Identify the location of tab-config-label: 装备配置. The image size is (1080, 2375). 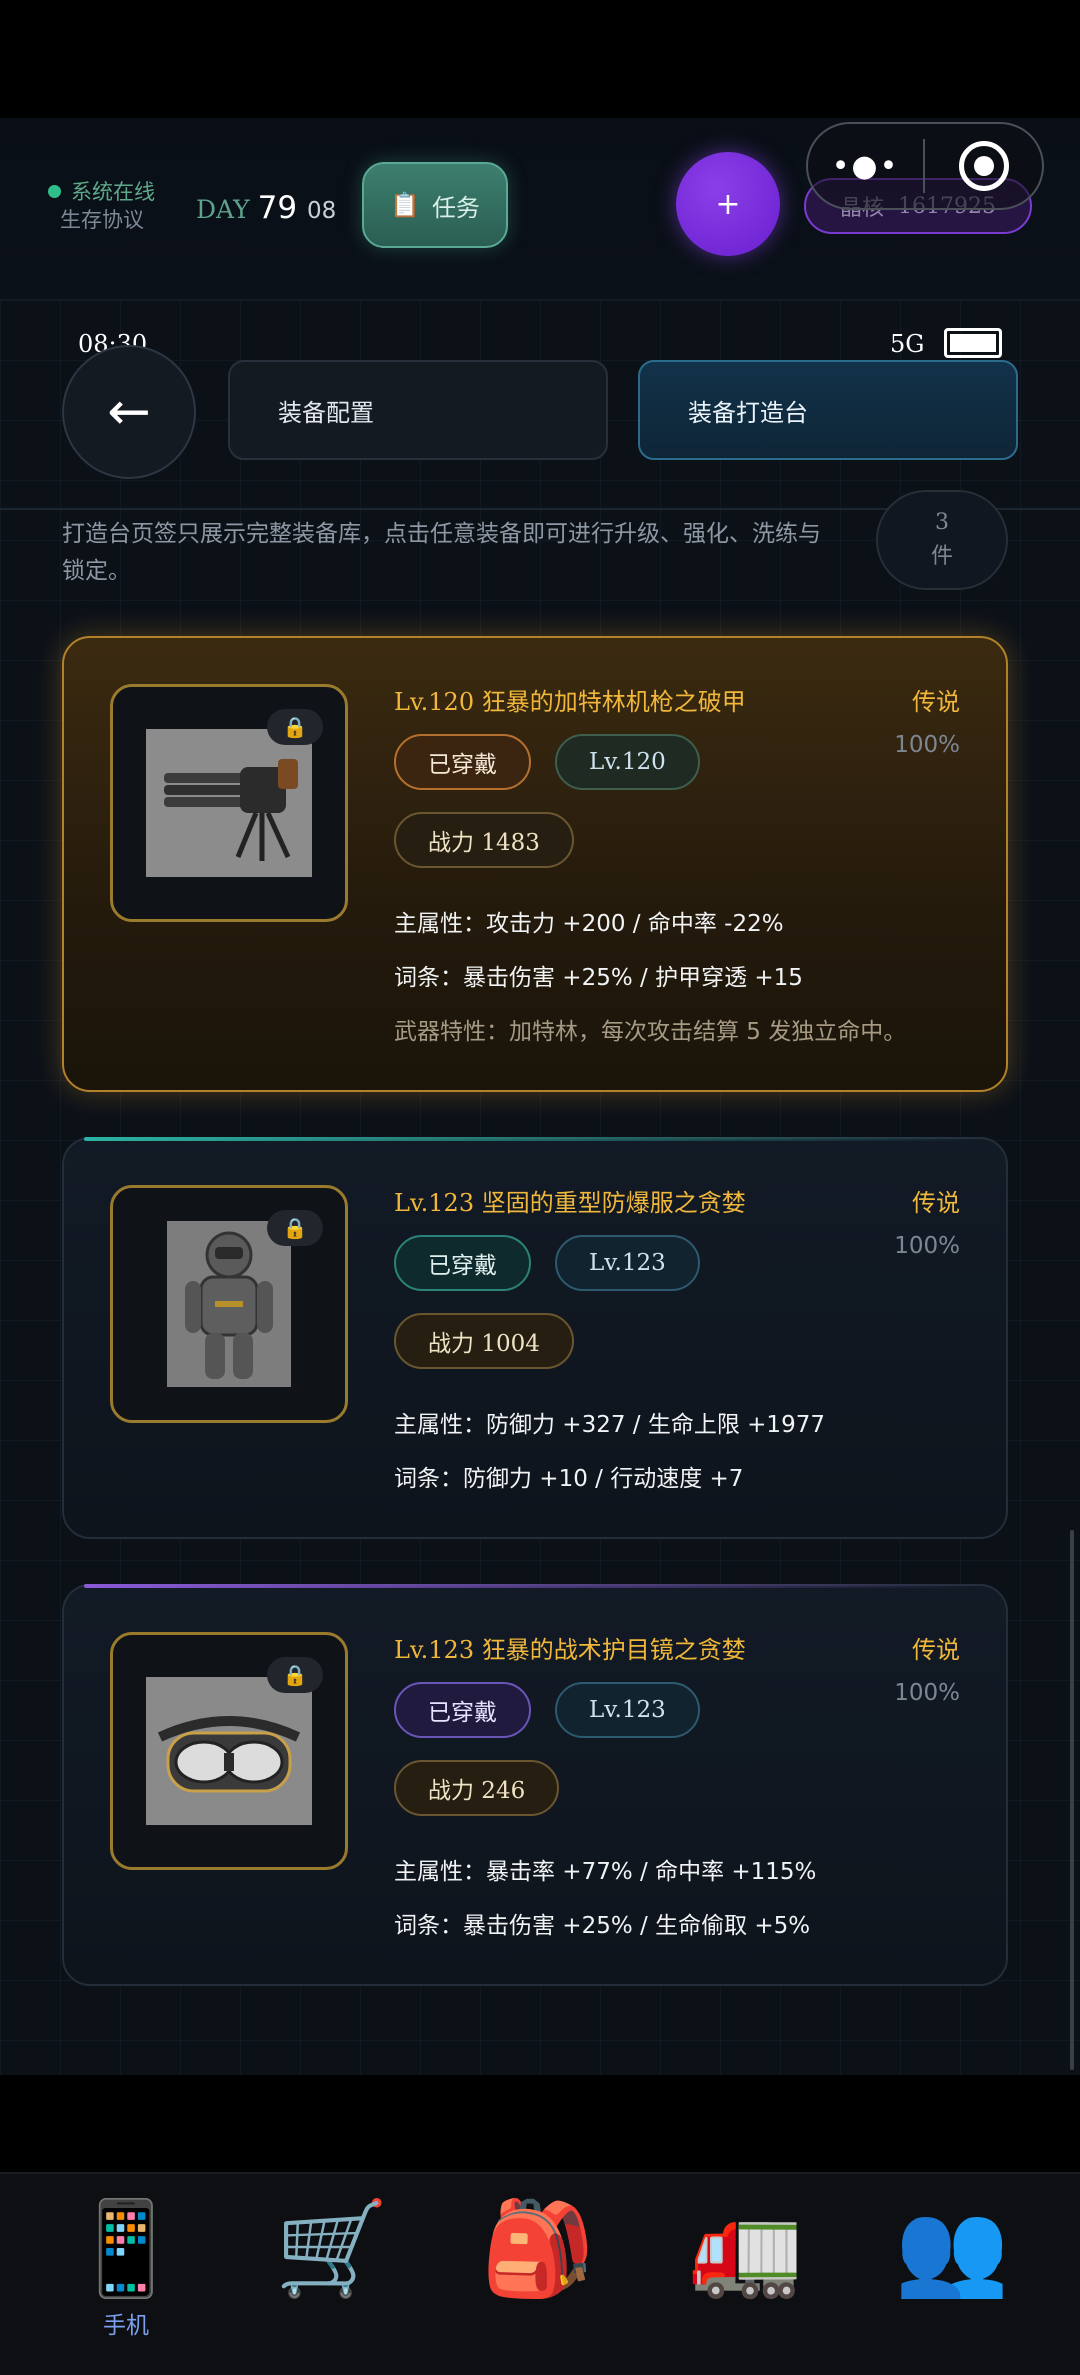
(326, 412).